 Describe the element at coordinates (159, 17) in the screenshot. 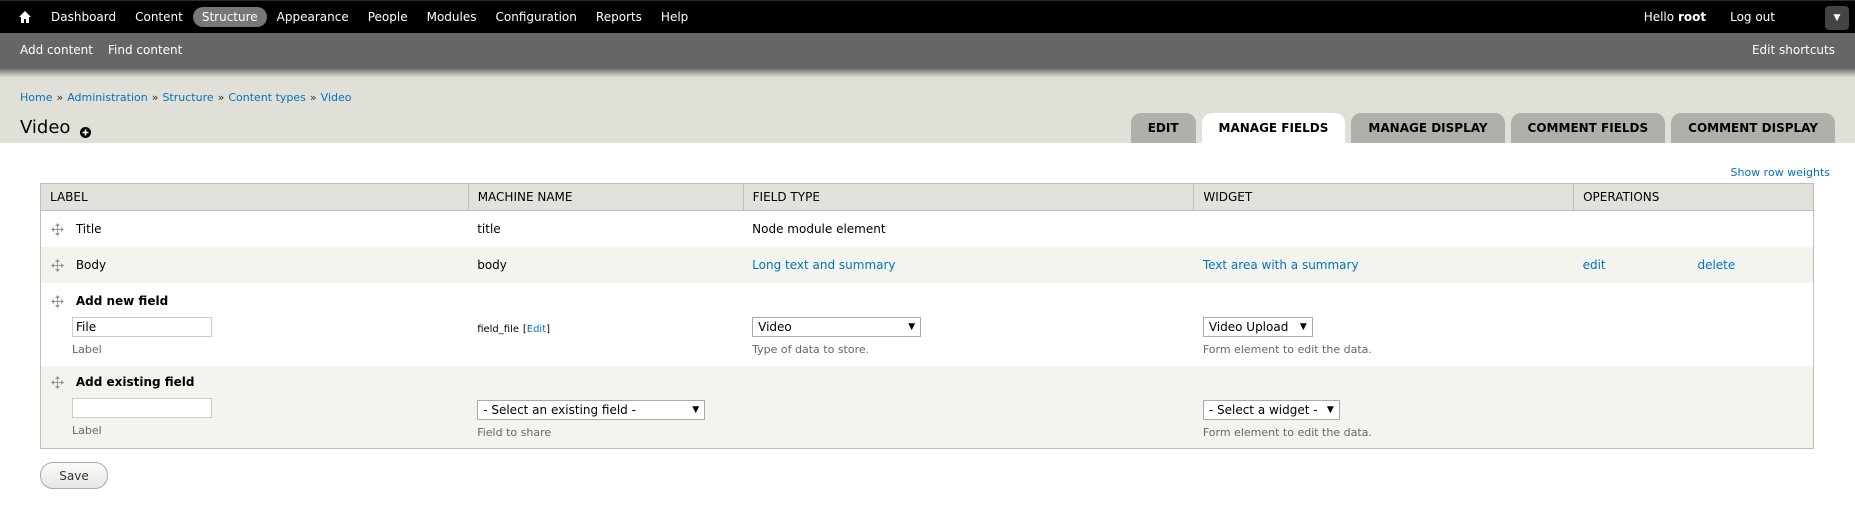

I see `menu-content: Content` at that location.